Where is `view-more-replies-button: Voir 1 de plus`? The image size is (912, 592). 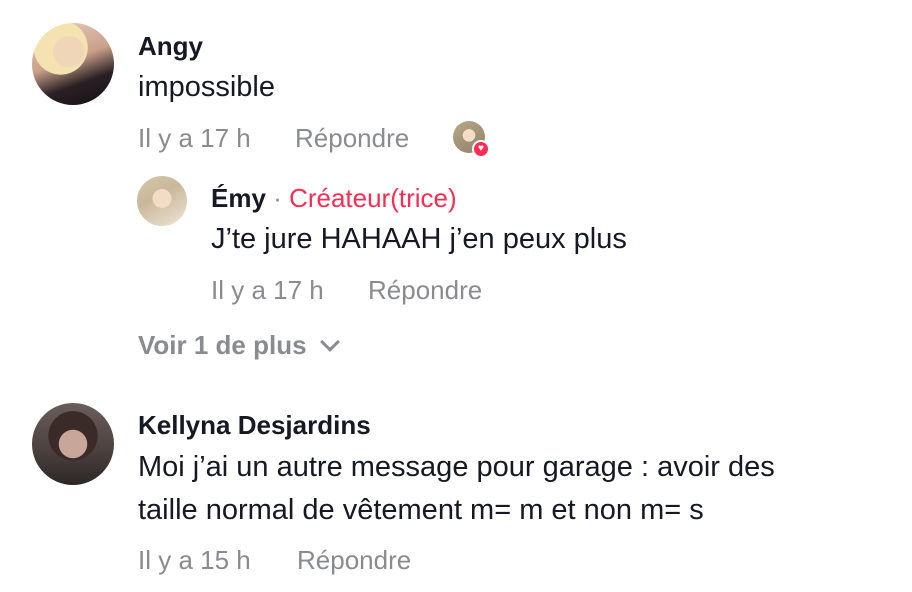
view-more-replies-button: Voir 1 de plus is located at coordinates (239, 345).